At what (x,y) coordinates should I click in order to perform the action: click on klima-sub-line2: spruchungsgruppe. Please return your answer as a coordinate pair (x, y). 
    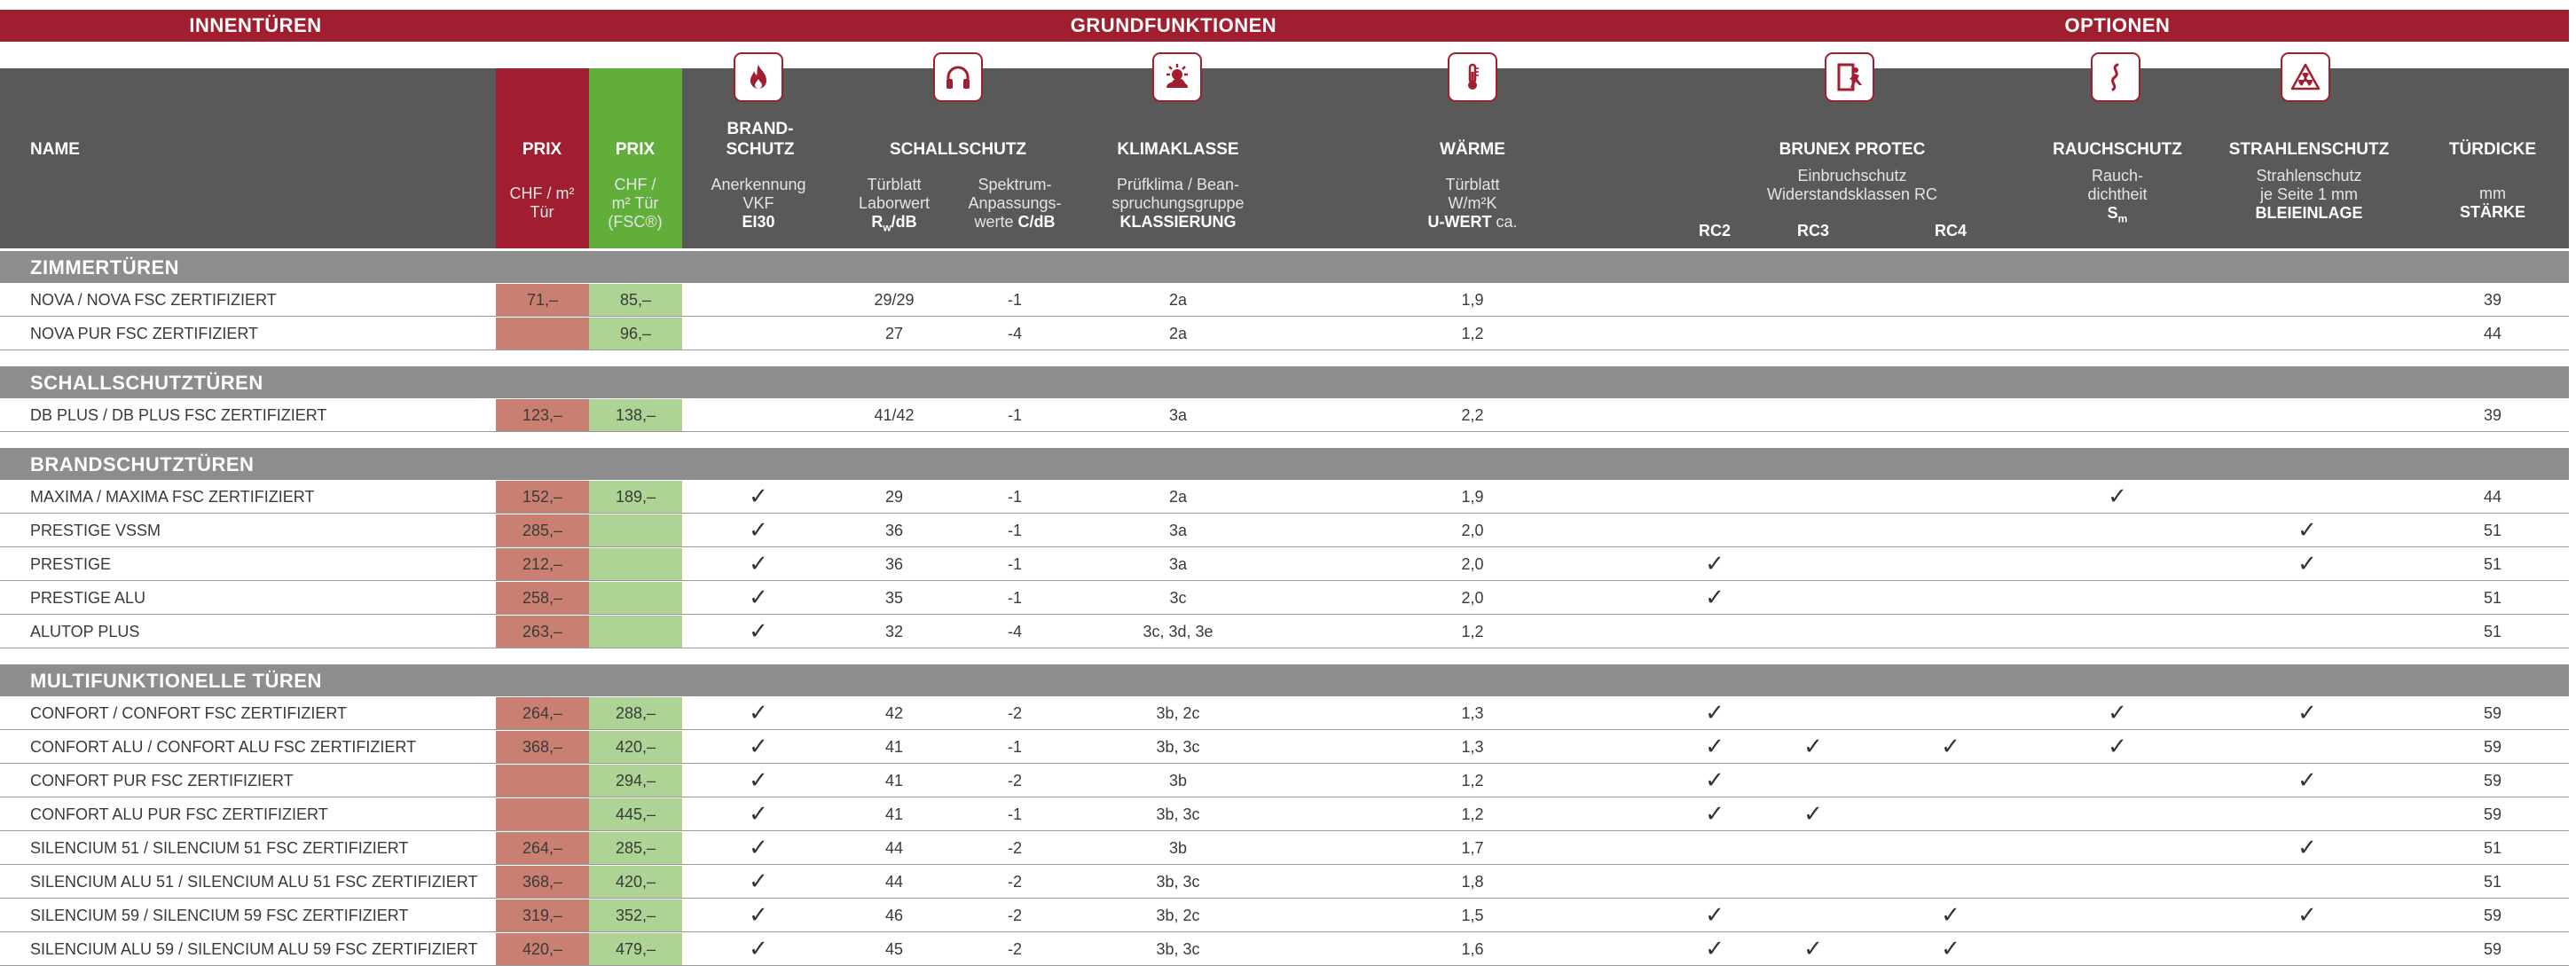
    Looking at the image, I should click on (1178, 203).